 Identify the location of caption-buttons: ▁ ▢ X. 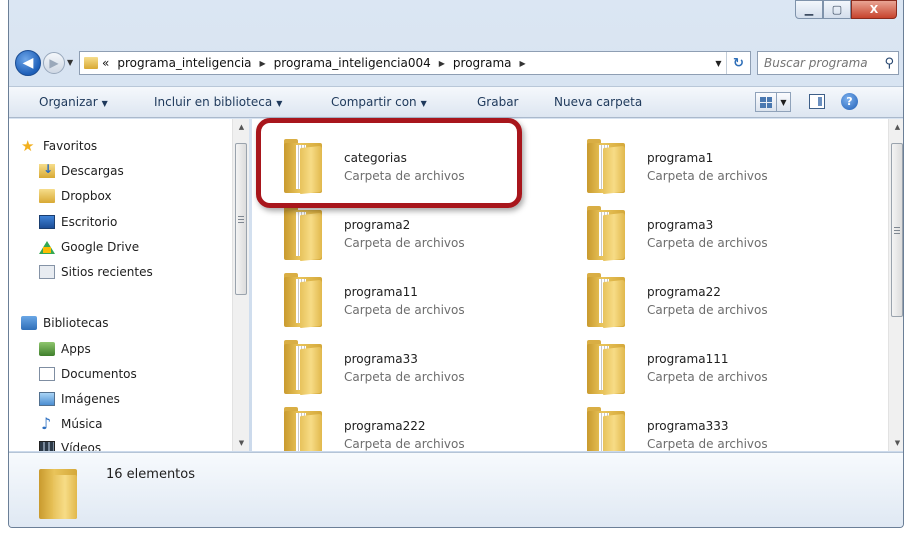
(846, 9).